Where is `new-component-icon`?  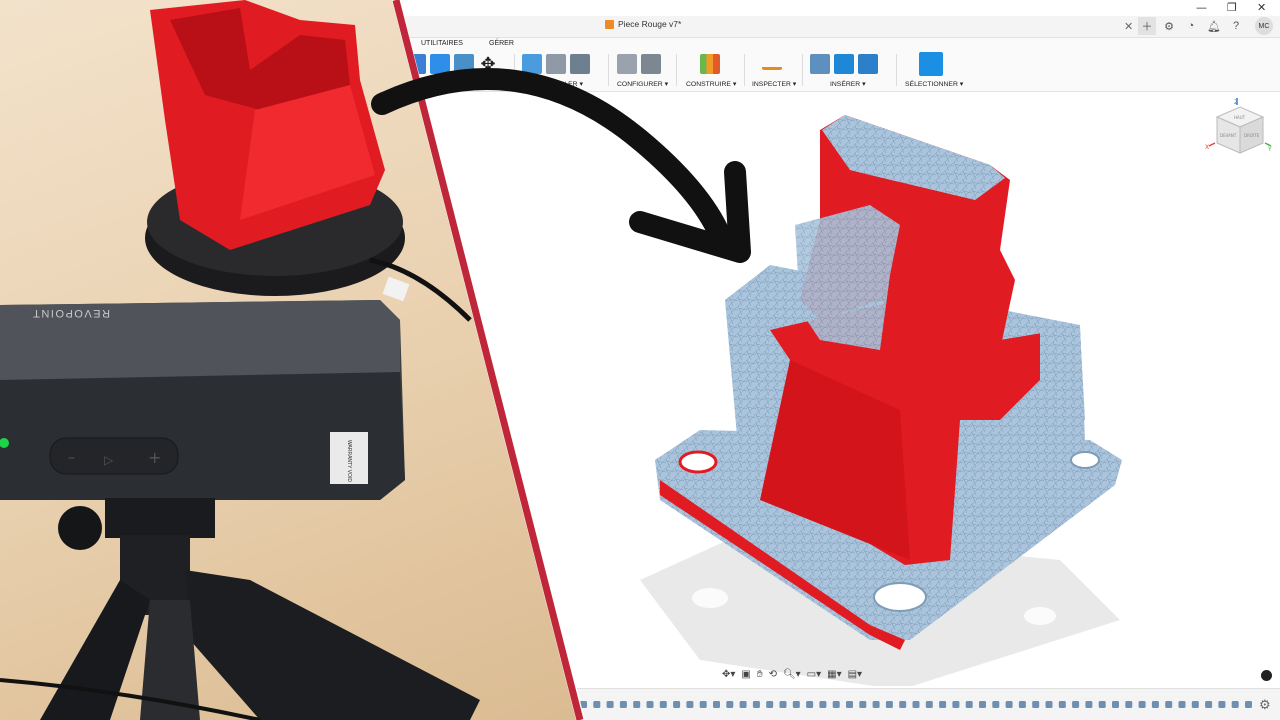
new-component-icon is located at coordinates (532, 64).